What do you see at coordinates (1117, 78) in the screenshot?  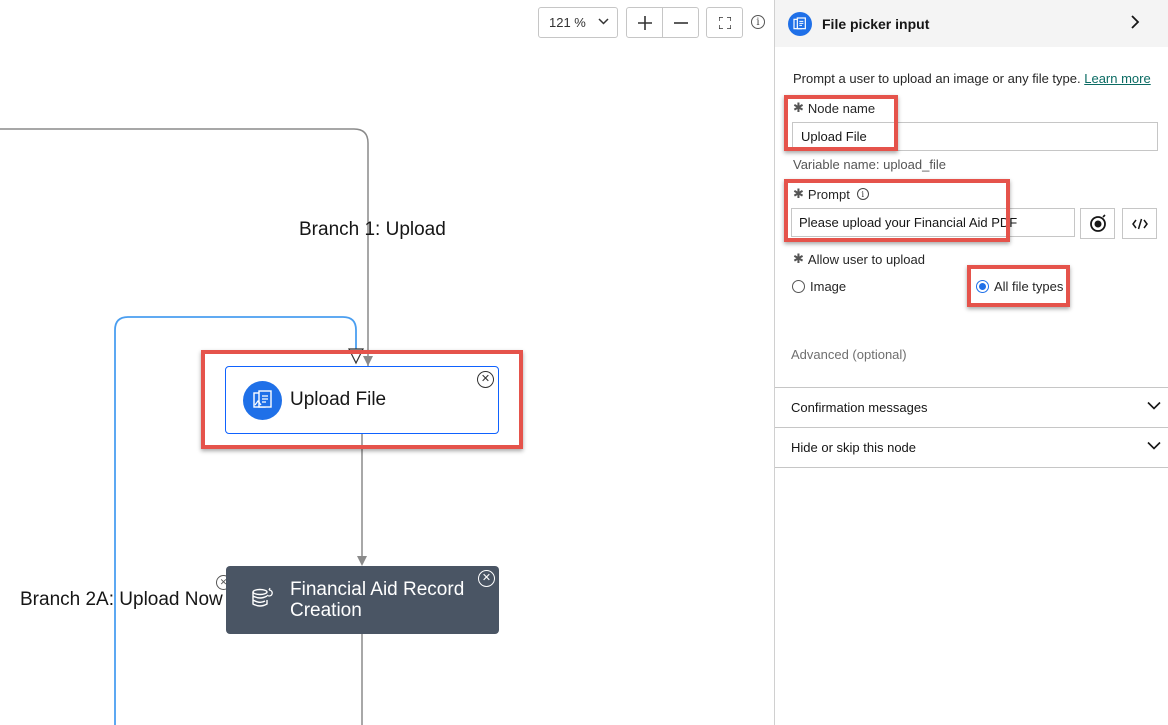 I see `learn-more-link: Learn more` at bounding box center [1117, 78].